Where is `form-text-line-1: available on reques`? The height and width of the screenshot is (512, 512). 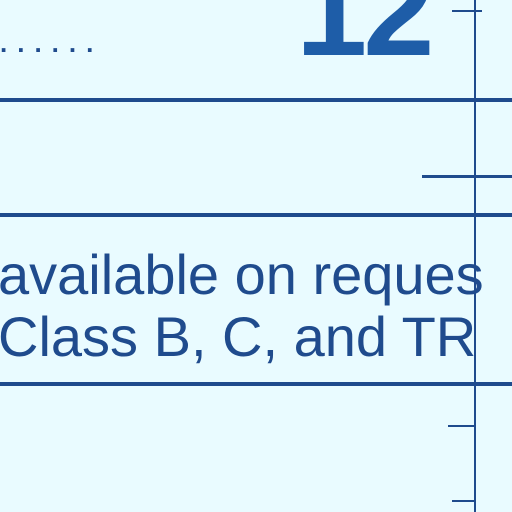 form-text-line-1: available on reques is located at coordinates (242, 274).